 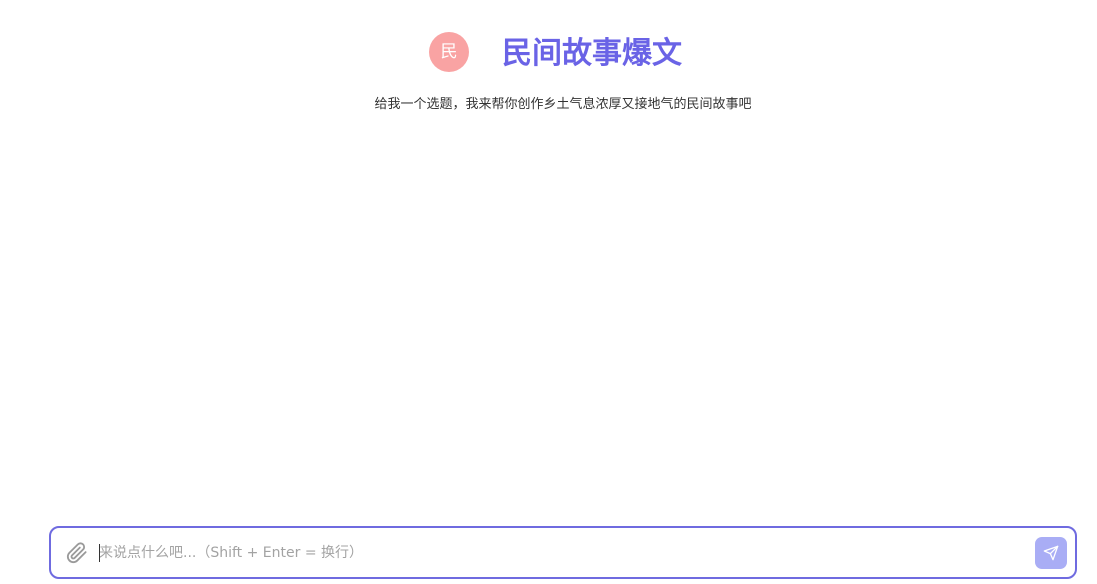 I want to click on agent-avatar: 民, so click(x=449, y=52).